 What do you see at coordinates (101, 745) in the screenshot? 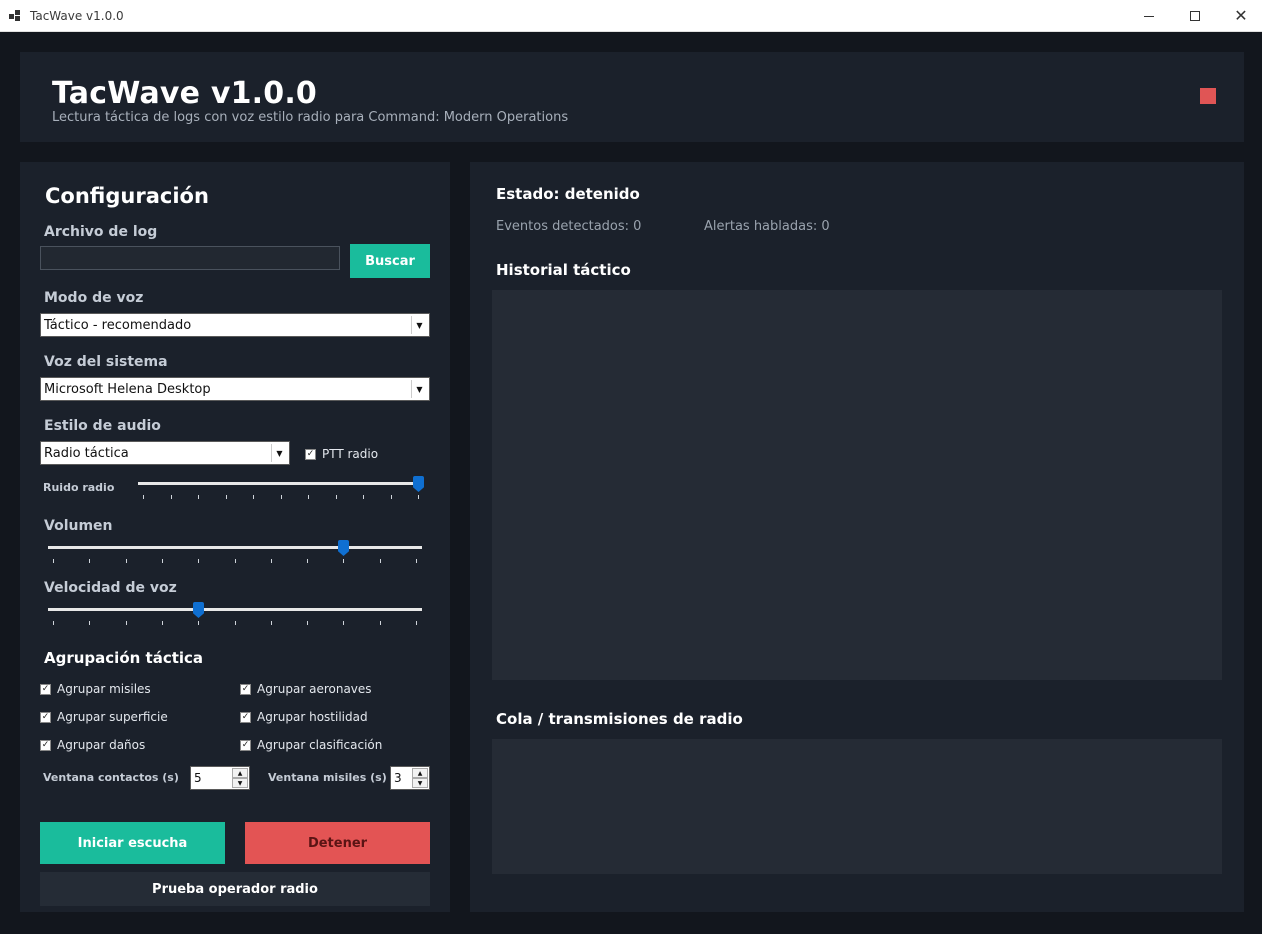
I see `checkbox-label: Agrupar daños` at bounding box center [101, 745].